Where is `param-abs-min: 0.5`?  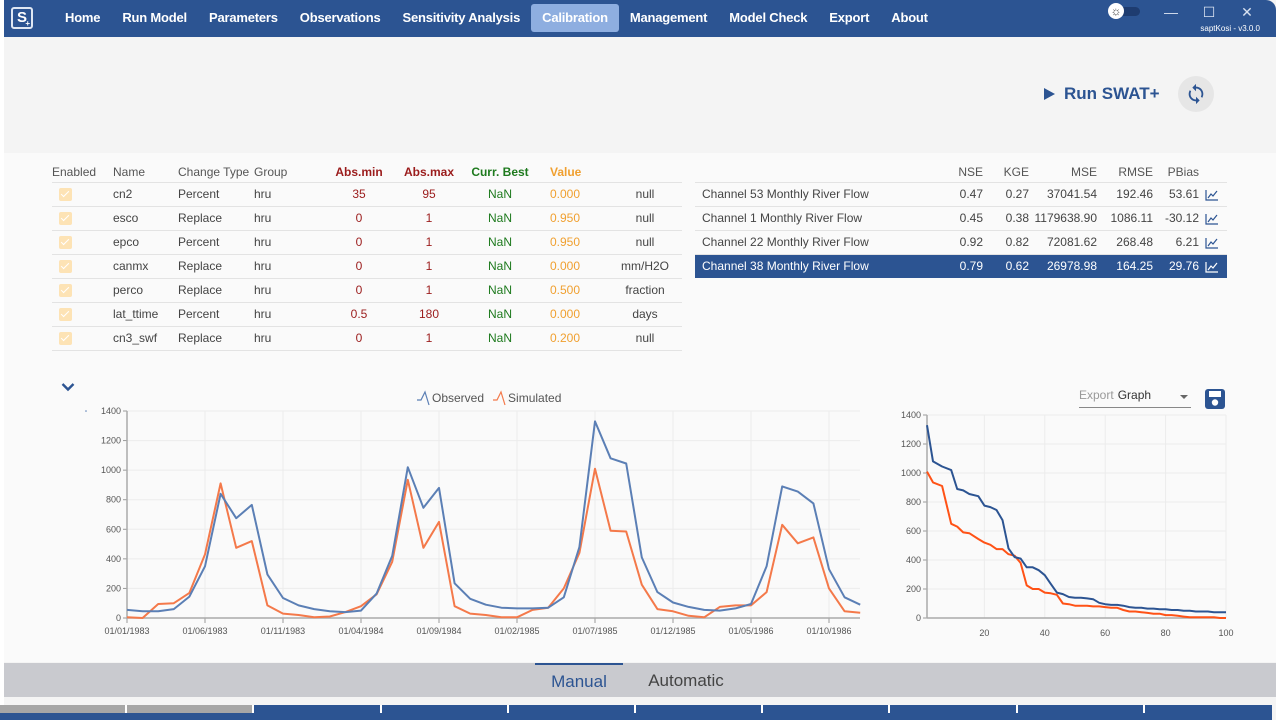
param-abs-min: 0.5 is located at coordinates (359, 314).